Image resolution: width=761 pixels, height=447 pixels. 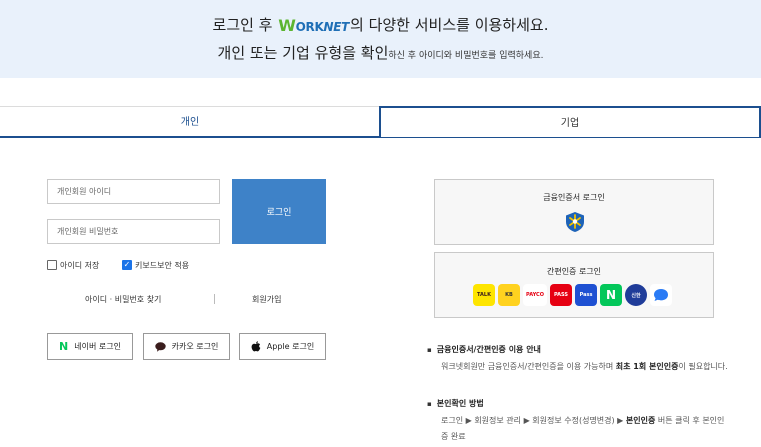 What do you see at coordinates (661, 295) in the screenshot?
I see `toss-cert-icon` at bounding box center [661, 295].